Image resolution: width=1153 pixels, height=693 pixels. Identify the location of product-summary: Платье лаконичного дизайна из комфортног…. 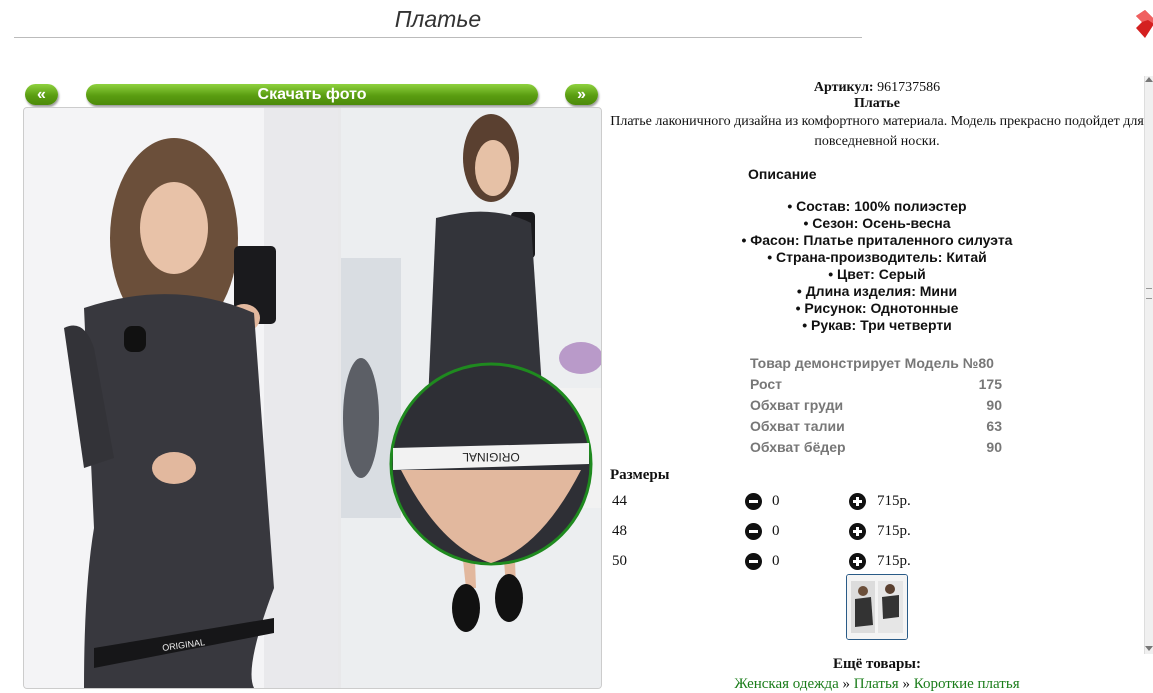
(877, 131).